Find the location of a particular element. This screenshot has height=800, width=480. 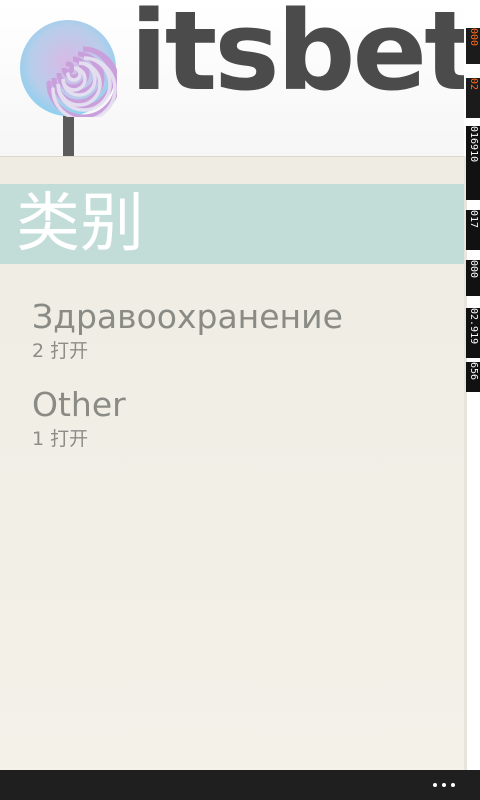

debug-counter: 017 is located at coordinates (473, 230).